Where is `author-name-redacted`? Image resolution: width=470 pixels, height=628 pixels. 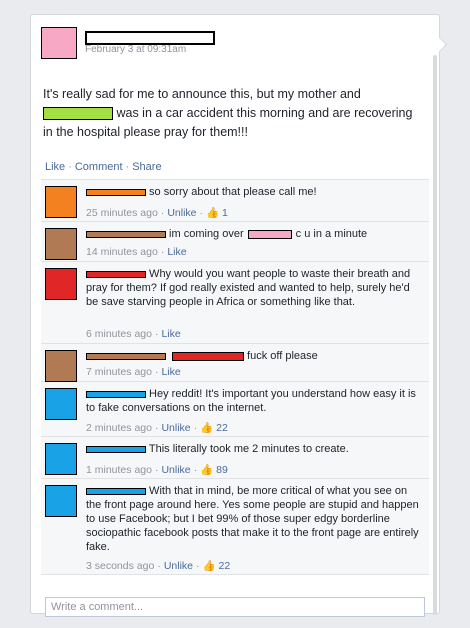 author-name-redacted is located at coordinates (150, 38).